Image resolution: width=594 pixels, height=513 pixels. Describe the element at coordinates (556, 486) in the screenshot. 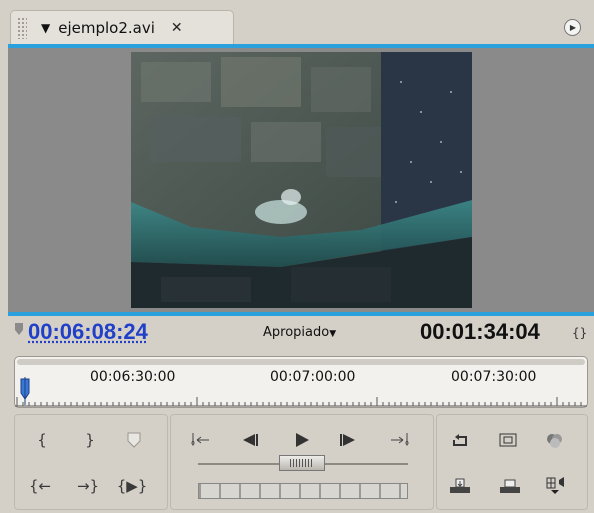

I see `export-frame-icon` at that location.